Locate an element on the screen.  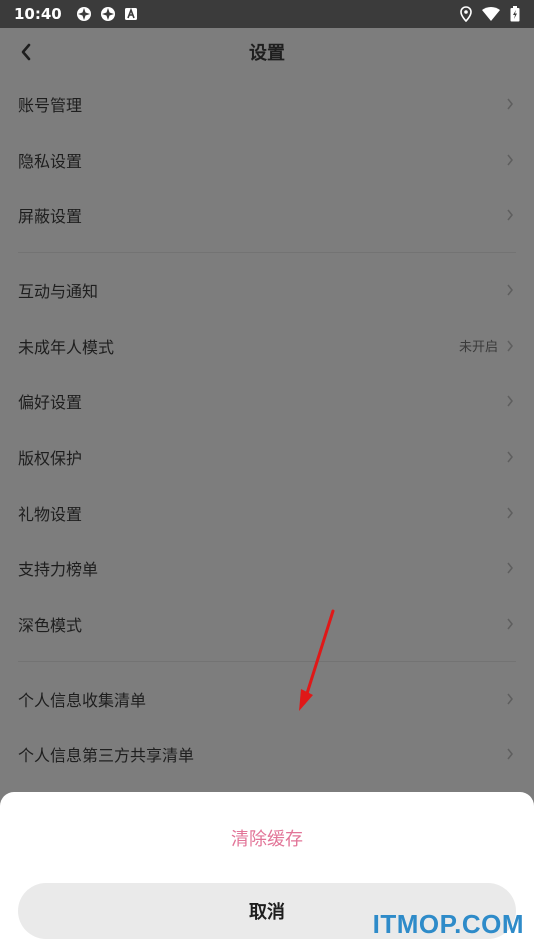
watermark: ITMOP.COM is located at coordinates (448, 924).